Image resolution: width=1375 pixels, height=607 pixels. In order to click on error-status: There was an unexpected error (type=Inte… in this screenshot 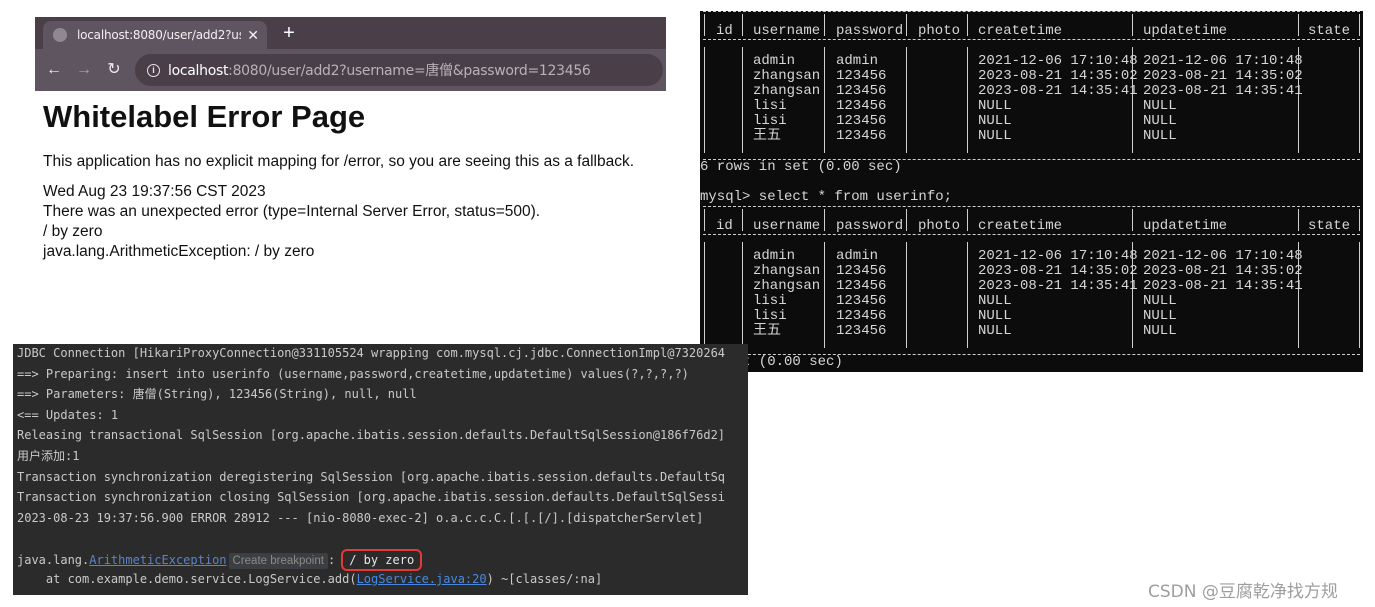, I will do `click(292, 211)`.